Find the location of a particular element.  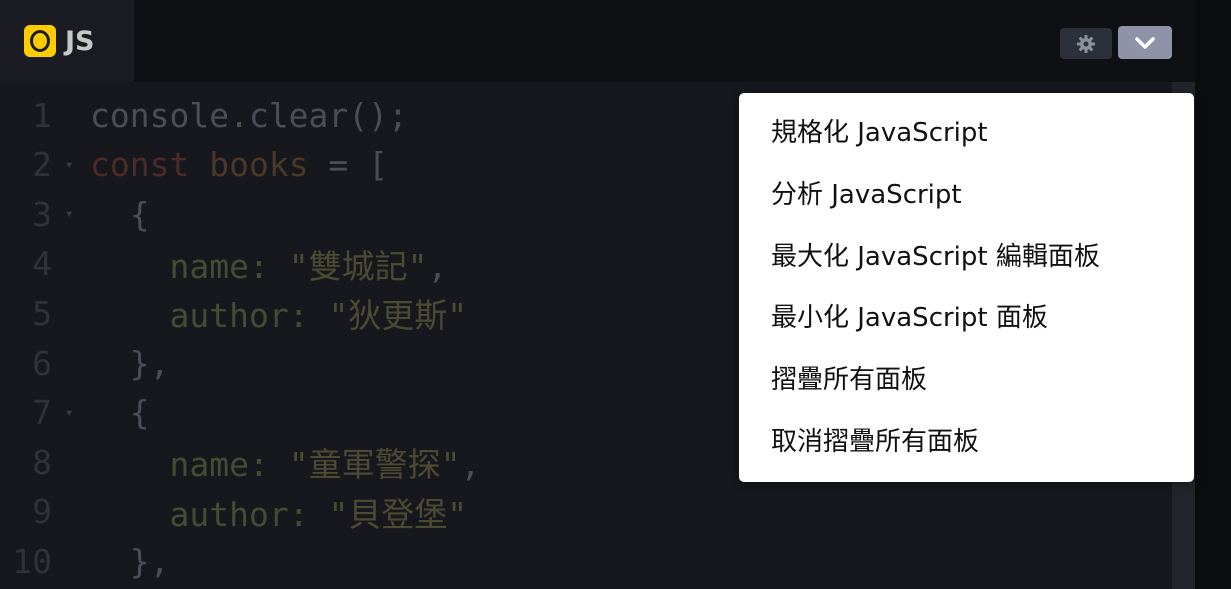

code-text: author: "貝登堡" is located at coordinates (318, 514).